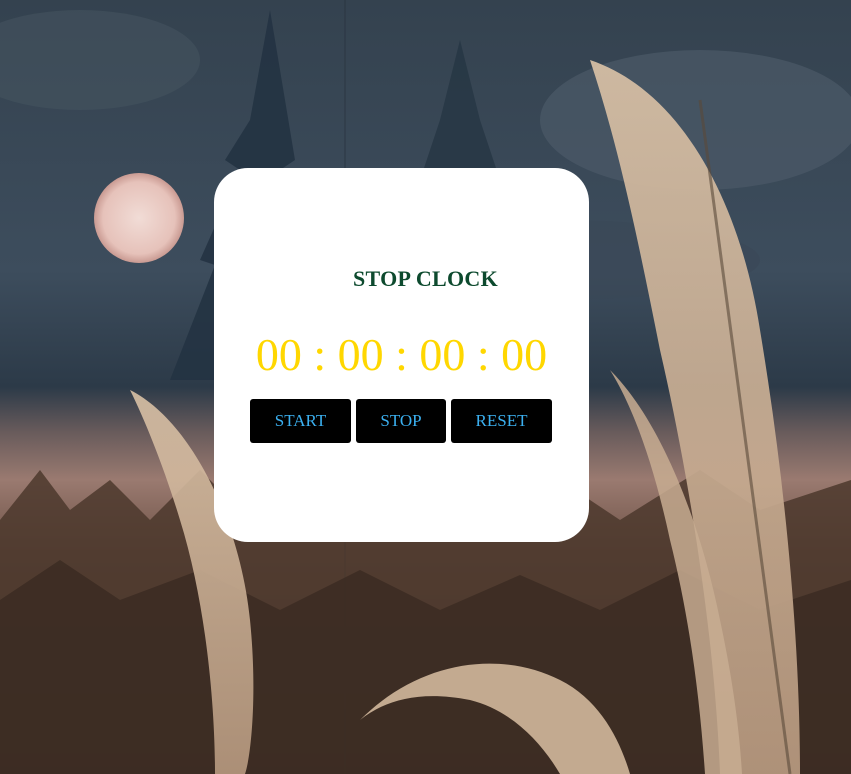  I want to click on start-button: START, so click(300, 421).